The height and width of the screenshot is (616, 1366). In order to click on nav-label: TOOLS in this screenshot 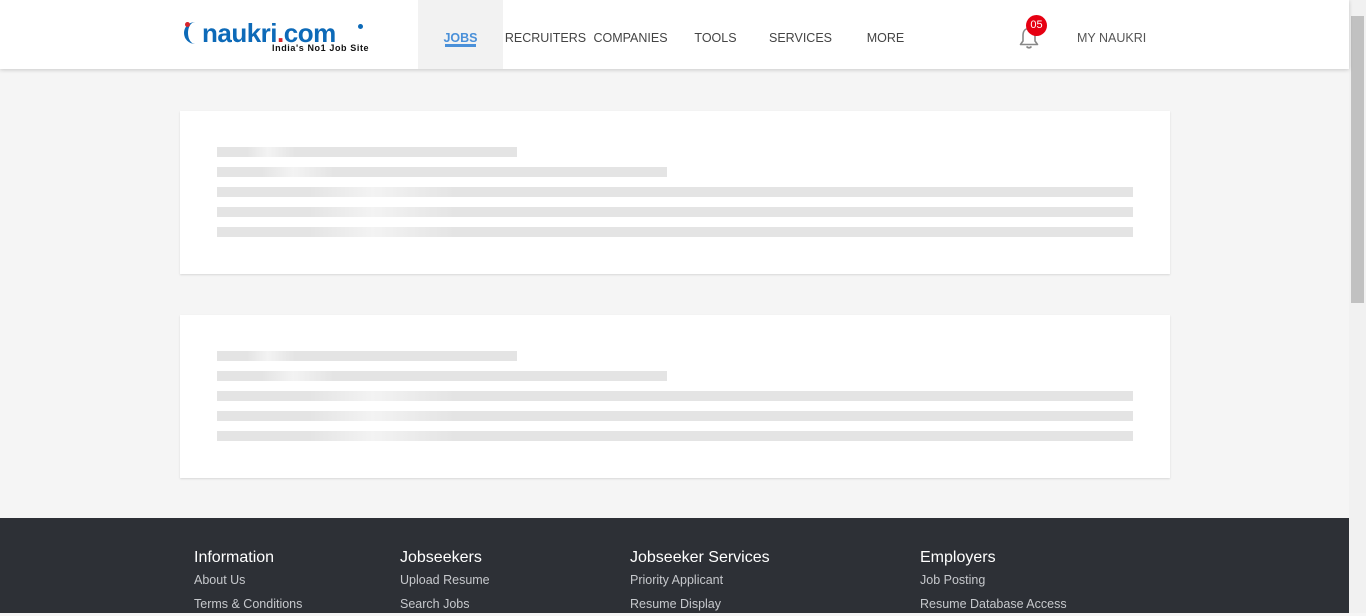, I will do `click(715, 38)`.